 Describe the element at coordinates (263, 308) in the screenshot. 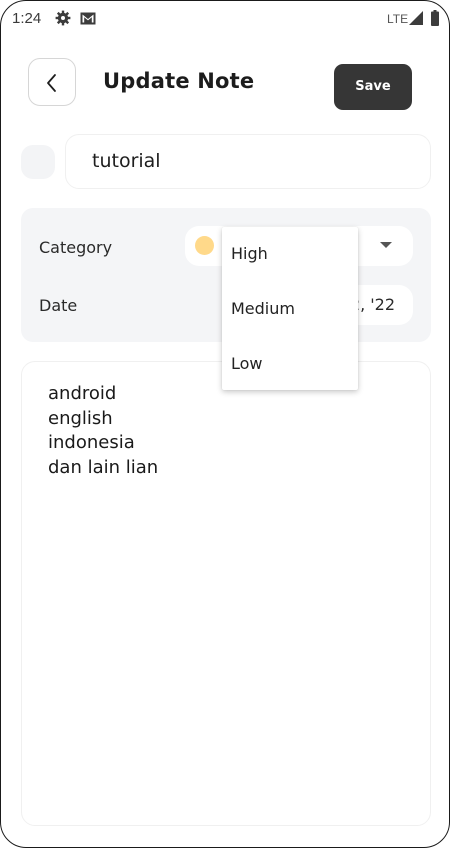

I see `dropdown-option-label: Medium` at that location.